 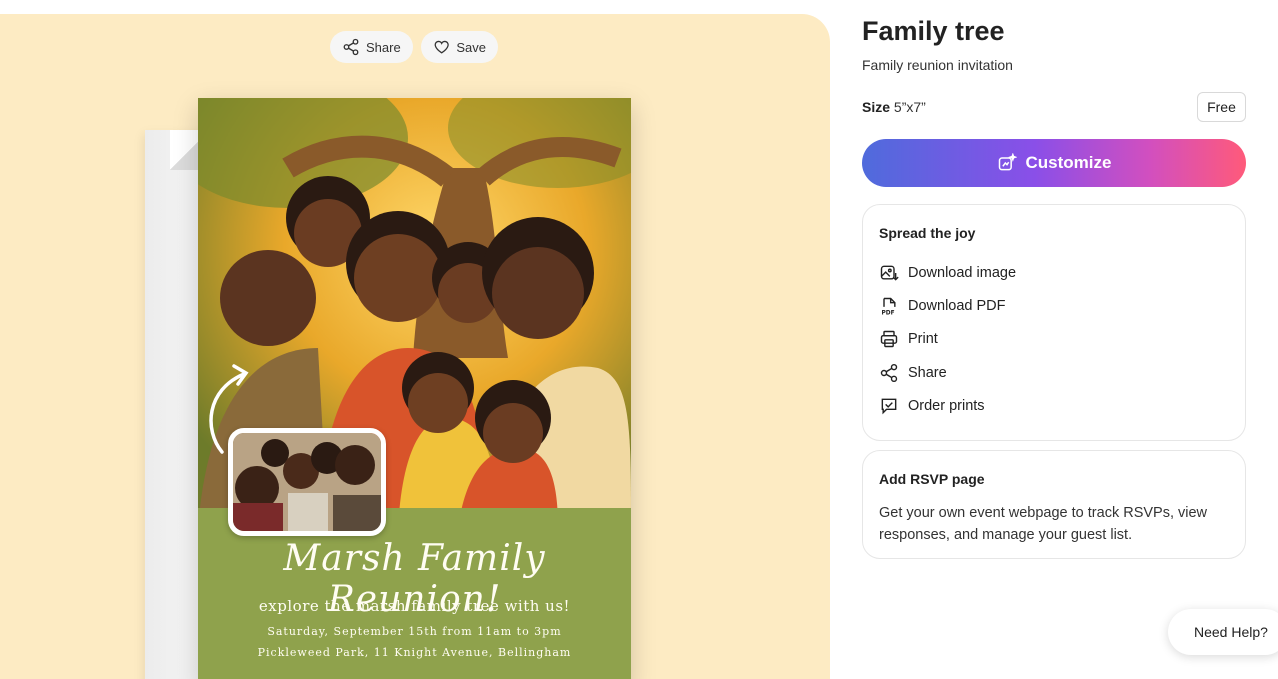 I want to click on family-photo, so click(x=307, y=482).